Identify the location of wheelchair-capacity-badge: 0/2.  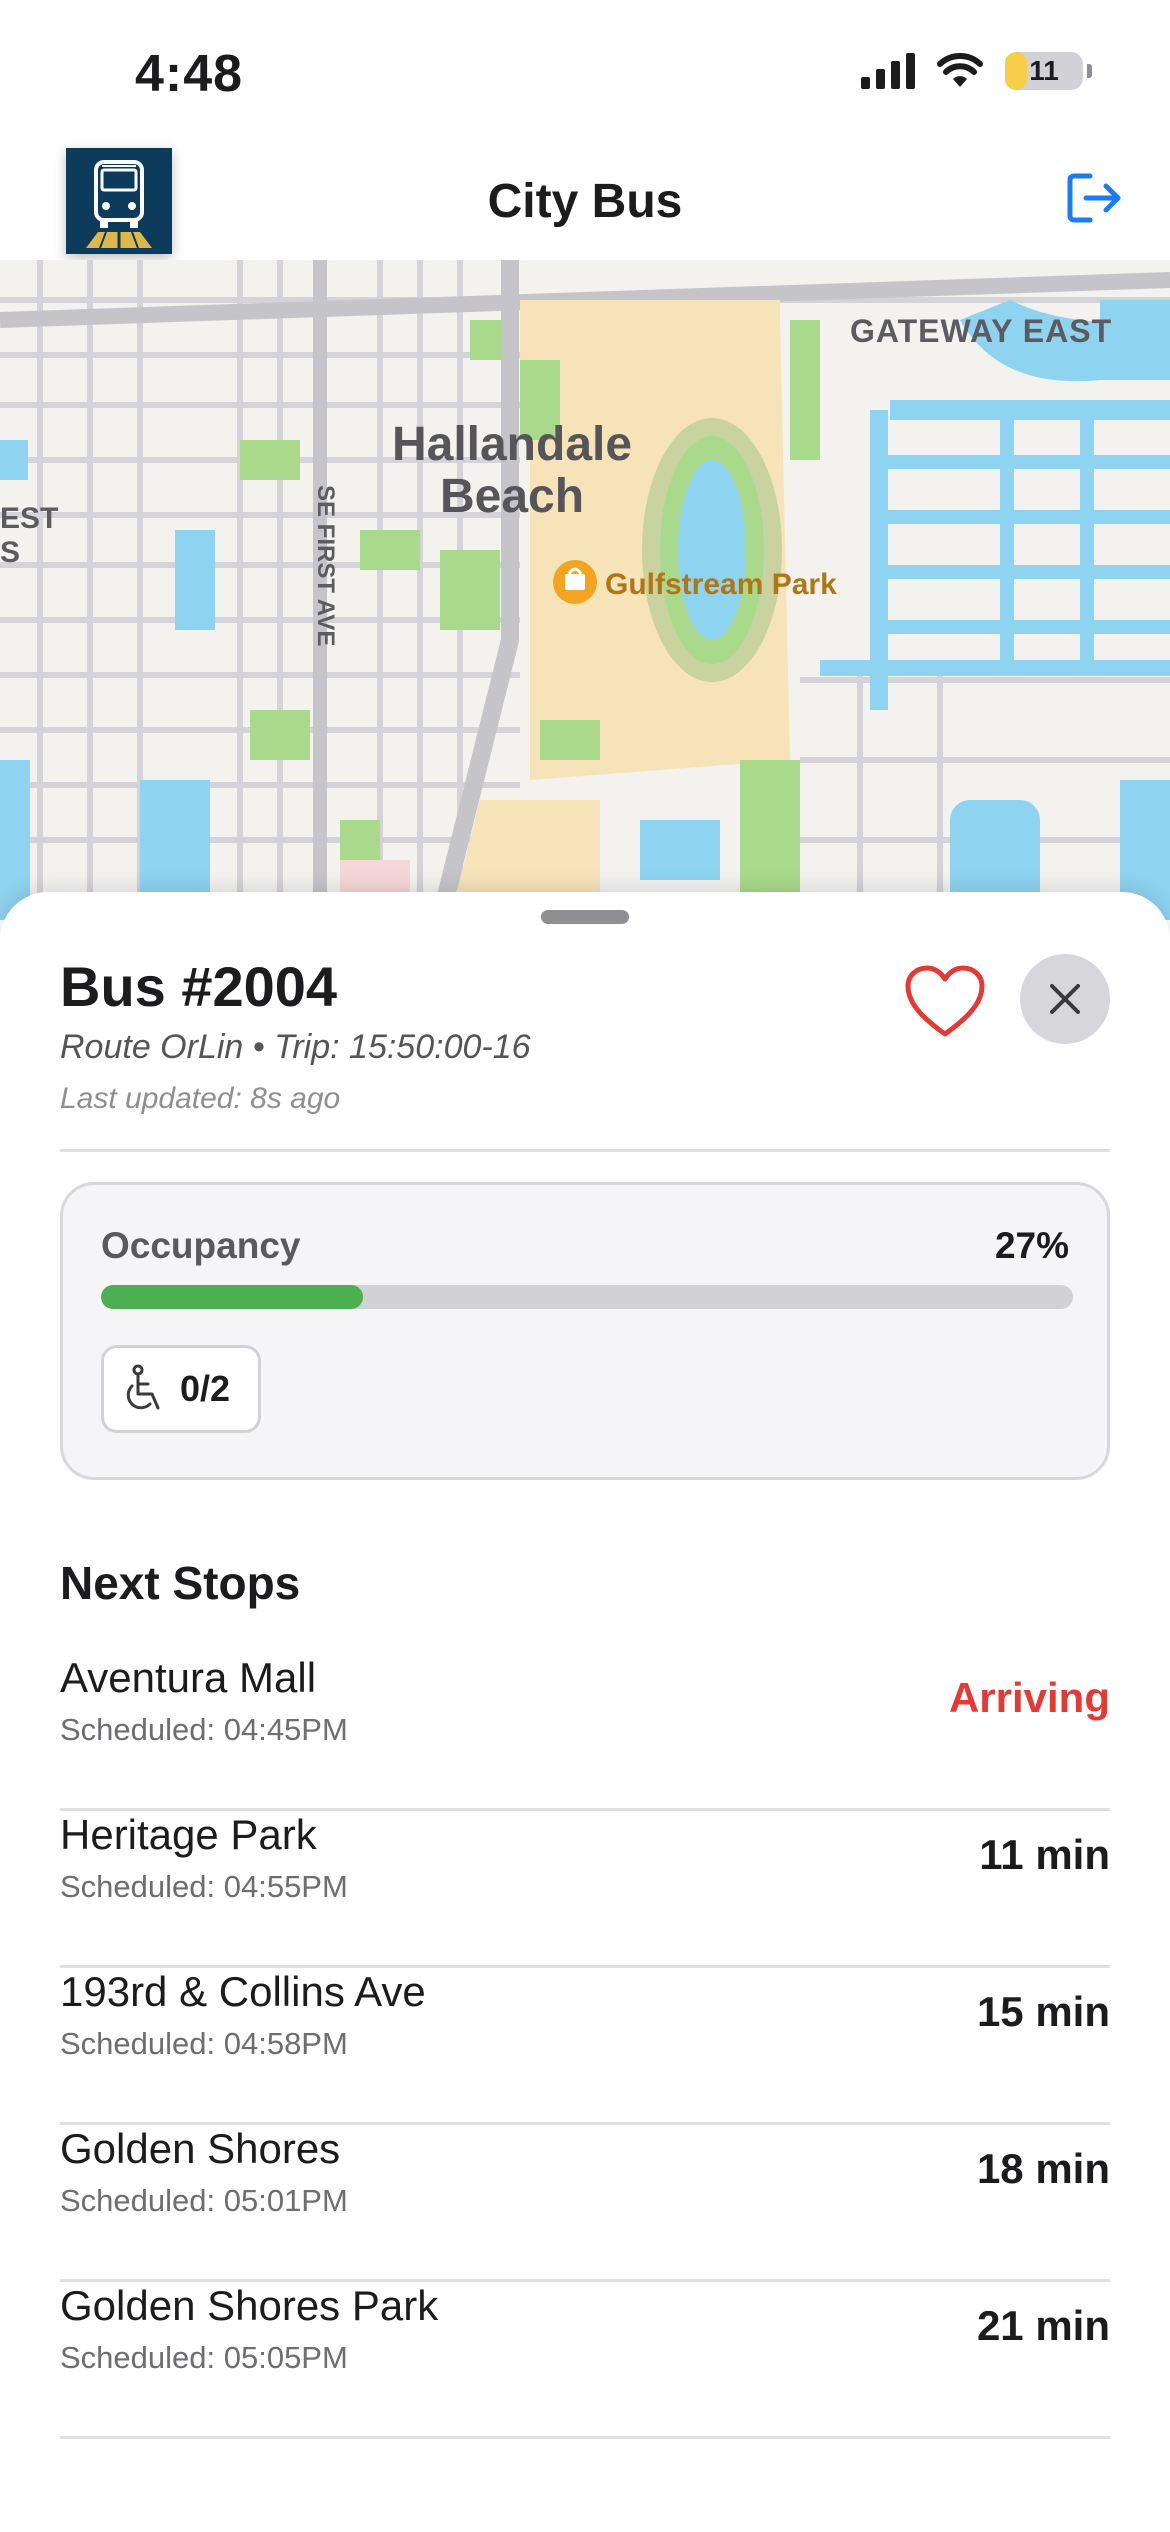
(181, 1389).